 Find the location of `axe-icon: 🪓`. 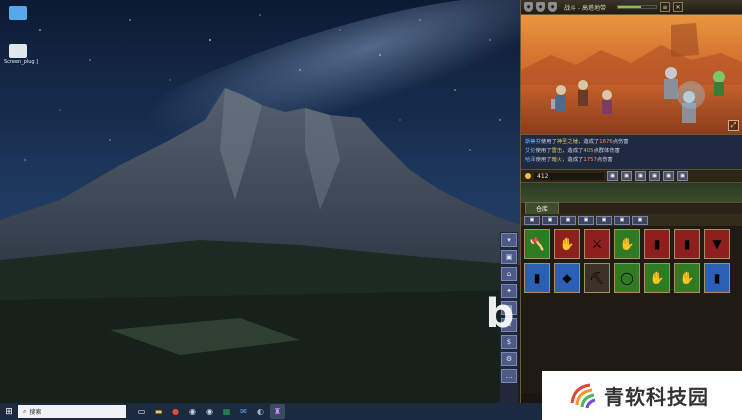

axe-icon: 🪓 is located at coordinates (537, 244).